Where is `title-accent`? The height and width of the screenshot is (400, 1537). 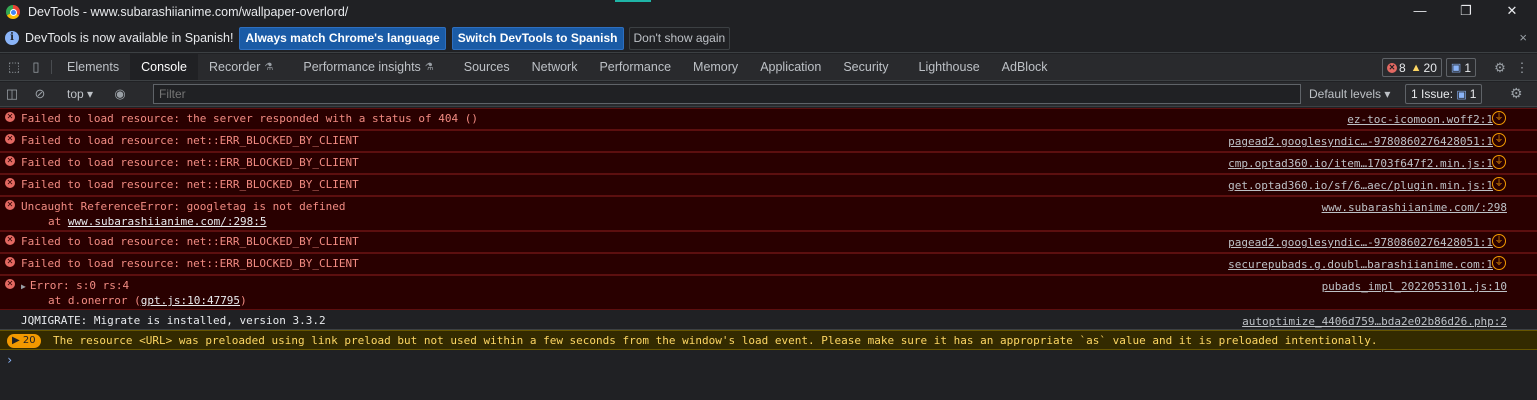
title-accent is located at coordinates (633, 1).